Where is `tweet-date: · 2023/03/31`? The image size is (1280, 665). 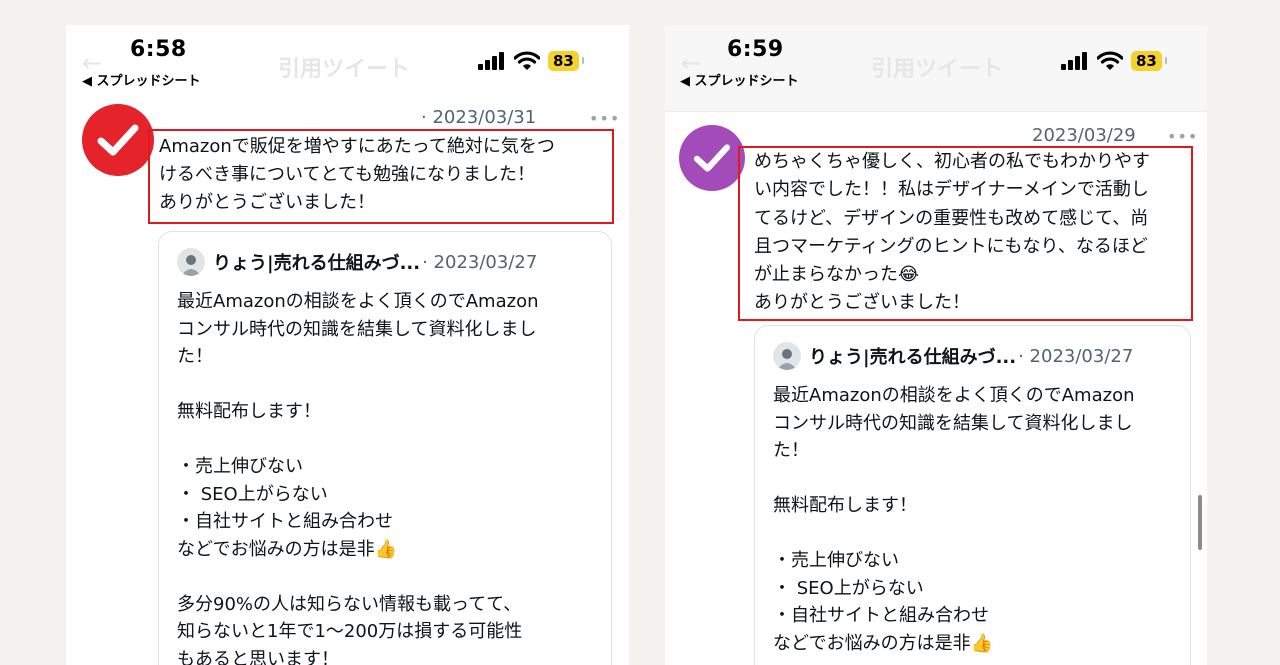
tweet-date: · 2023/03/31 is located at coordinates (479, 117).